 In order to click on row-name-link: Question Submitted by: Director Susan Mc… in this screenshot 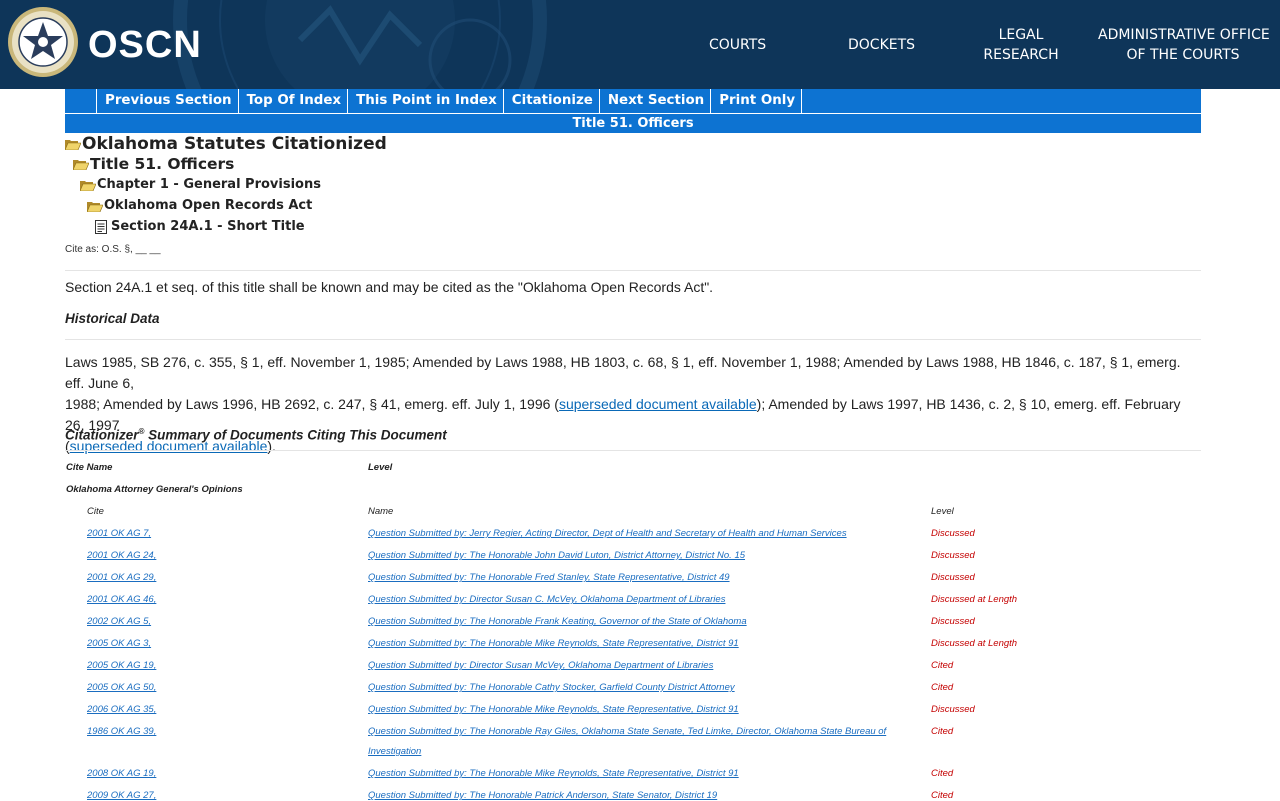, I will do `click(540, 665)`.